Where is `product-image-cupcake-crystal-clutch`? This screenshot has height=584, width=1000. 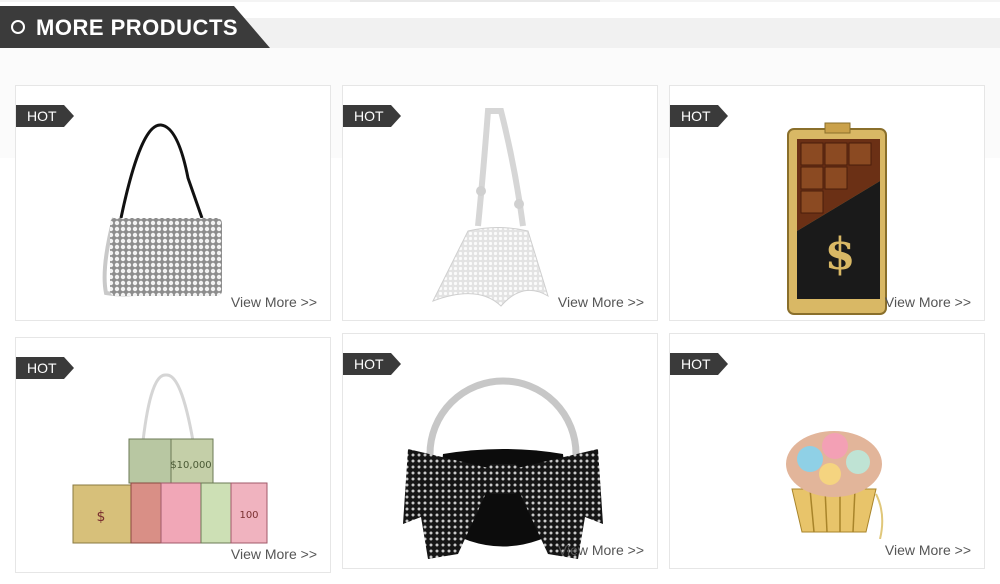 product-image-cupcake-crystal-clutch is located at coordinates (835, 481).